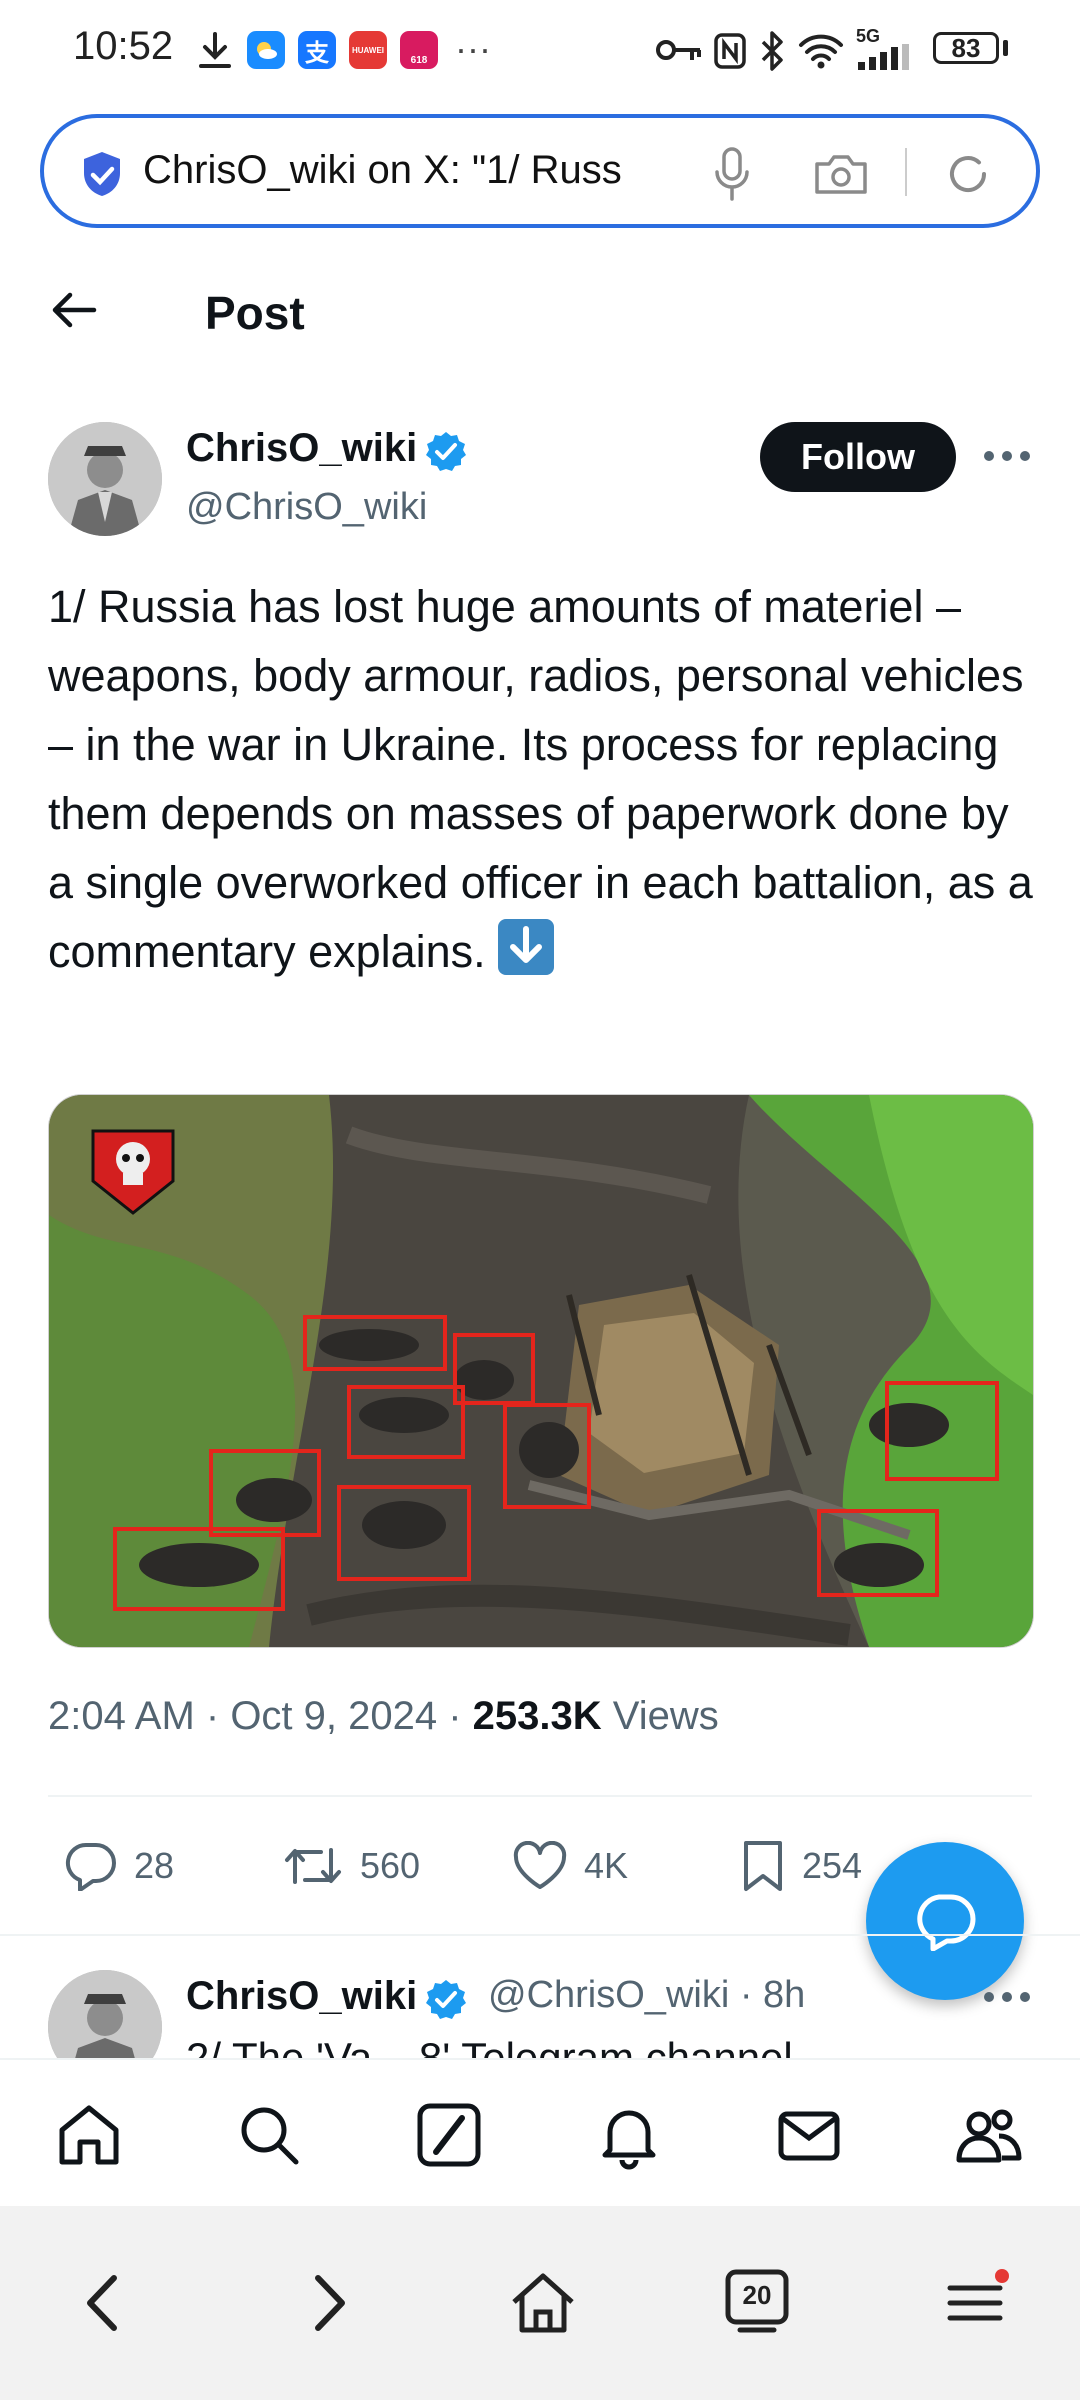  I want to click on compose-fab-button, so click(945, 1921).